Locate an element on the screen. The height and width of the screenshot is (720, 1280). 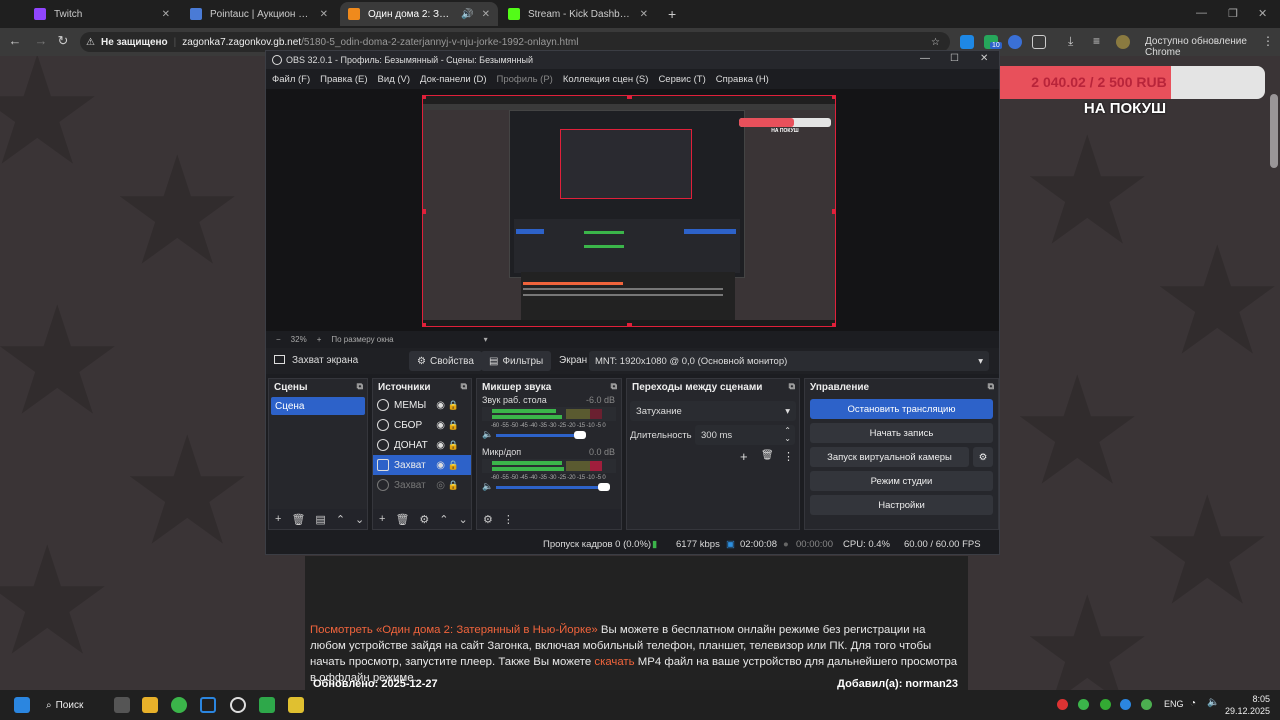
scene-item: Сцена is located at coordinates (318, 406).